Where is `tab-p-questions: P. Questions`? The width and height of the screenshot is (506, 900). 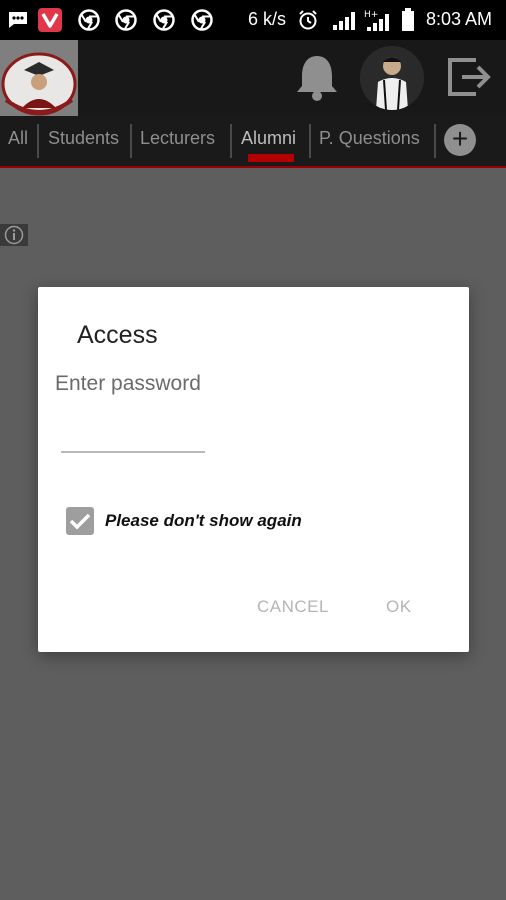
tab-p-questions: P. Questions is located at coordinates (369, 138).